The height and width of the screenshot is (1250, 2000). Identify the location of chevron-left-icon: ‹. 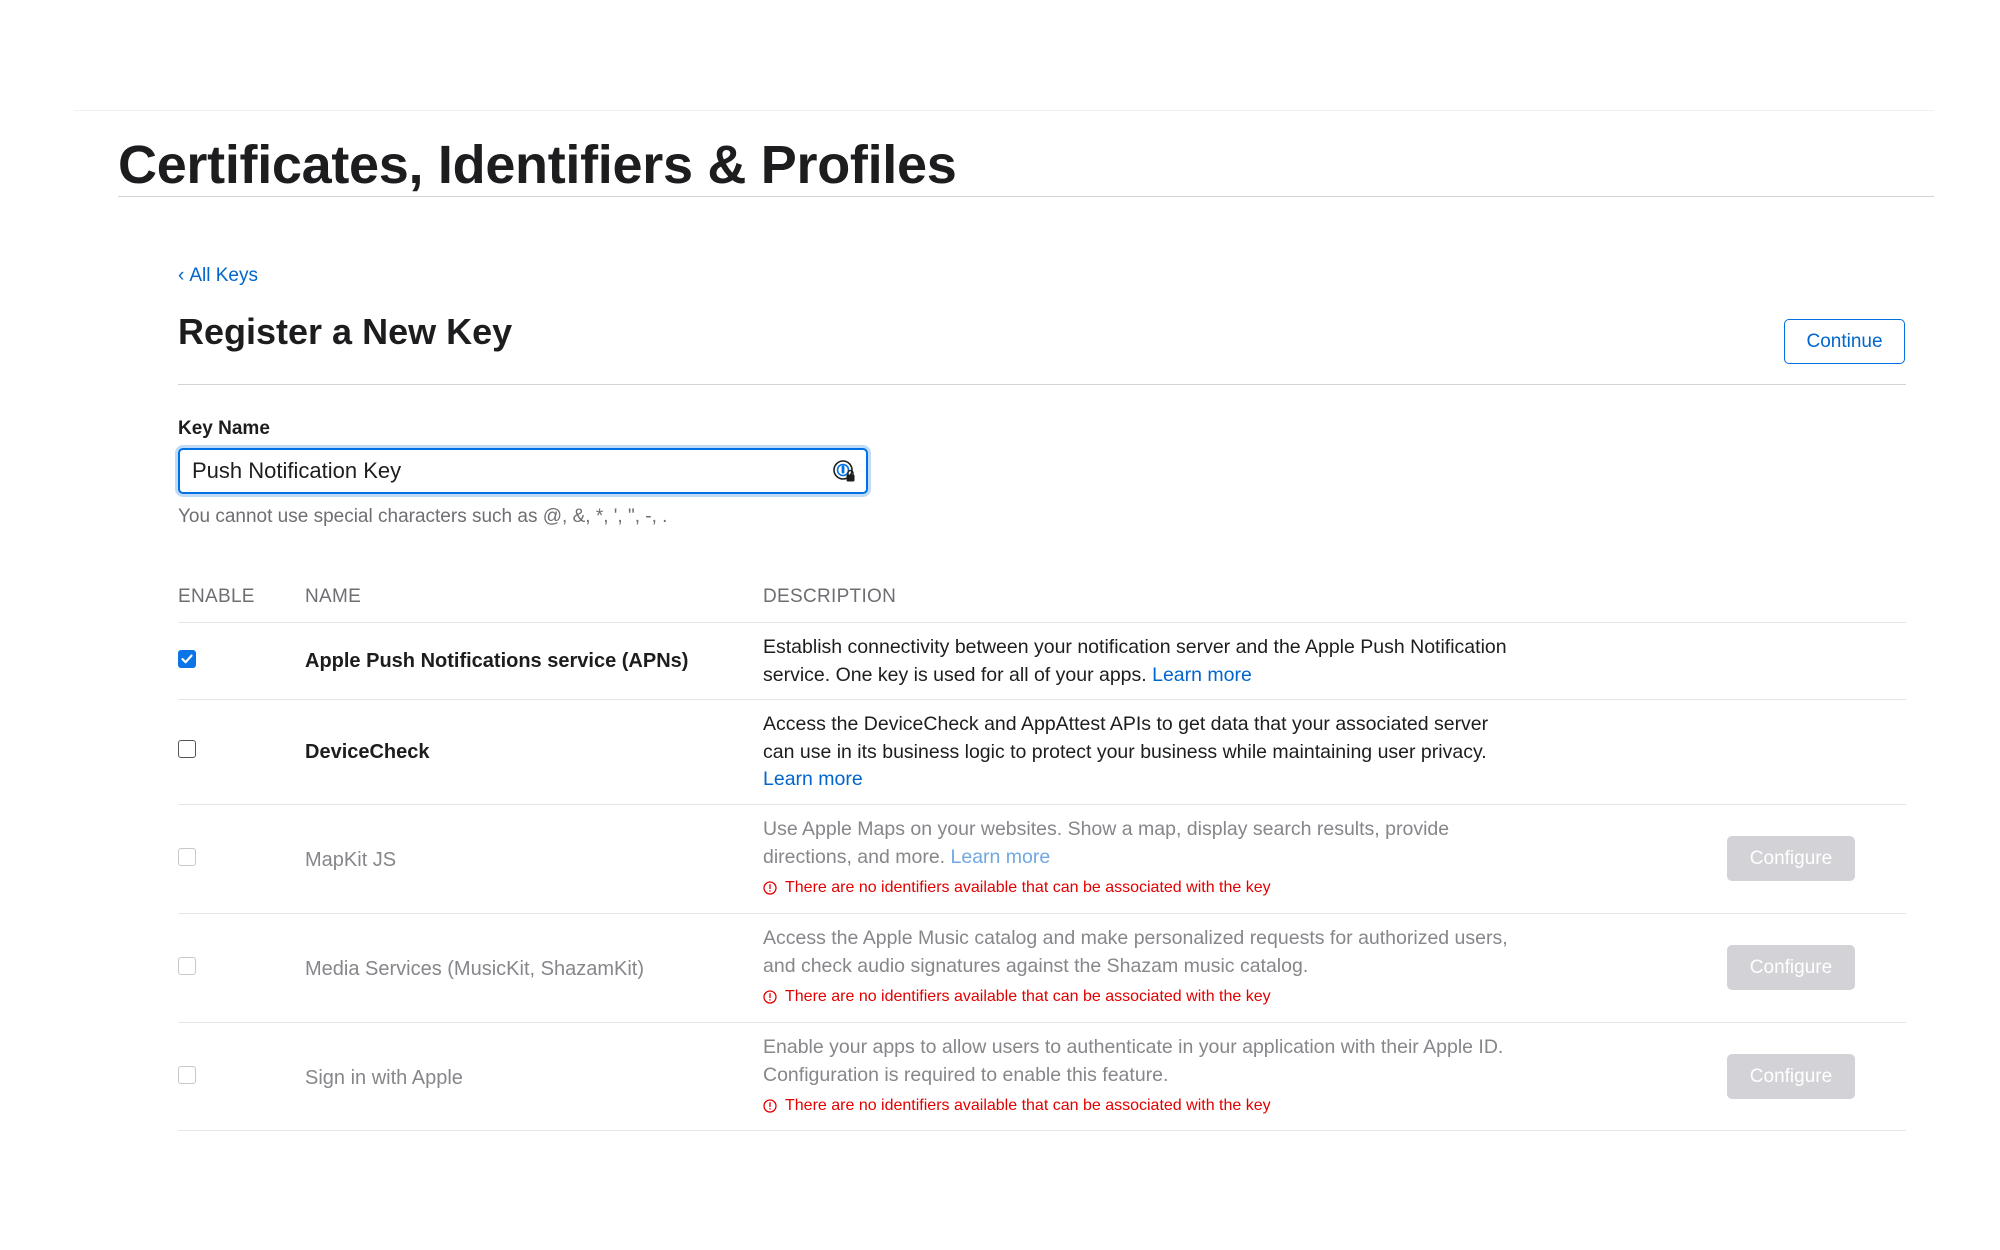
(181, 275).